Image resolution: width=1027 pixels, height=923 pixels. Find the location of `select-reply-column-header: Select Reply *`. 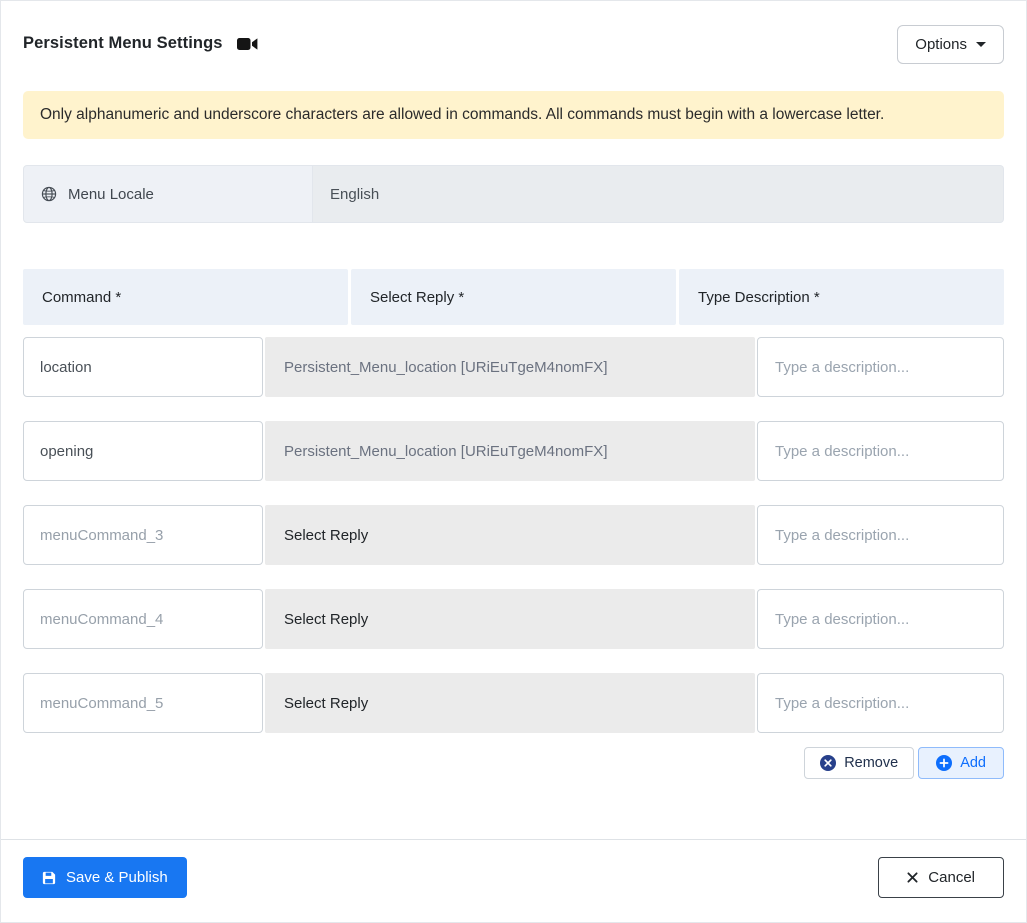

select-reply-column-header: Select Reply * is located at coordinates (513, 297).